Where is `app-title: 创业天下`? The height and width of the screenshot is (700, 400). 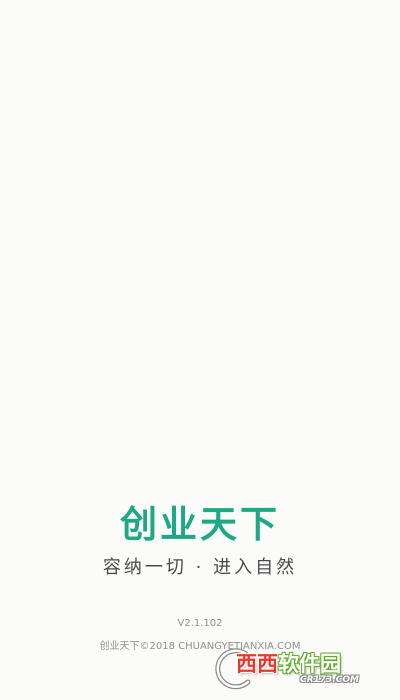 app-title: 创业天下 is located at coordinates (200, 524).